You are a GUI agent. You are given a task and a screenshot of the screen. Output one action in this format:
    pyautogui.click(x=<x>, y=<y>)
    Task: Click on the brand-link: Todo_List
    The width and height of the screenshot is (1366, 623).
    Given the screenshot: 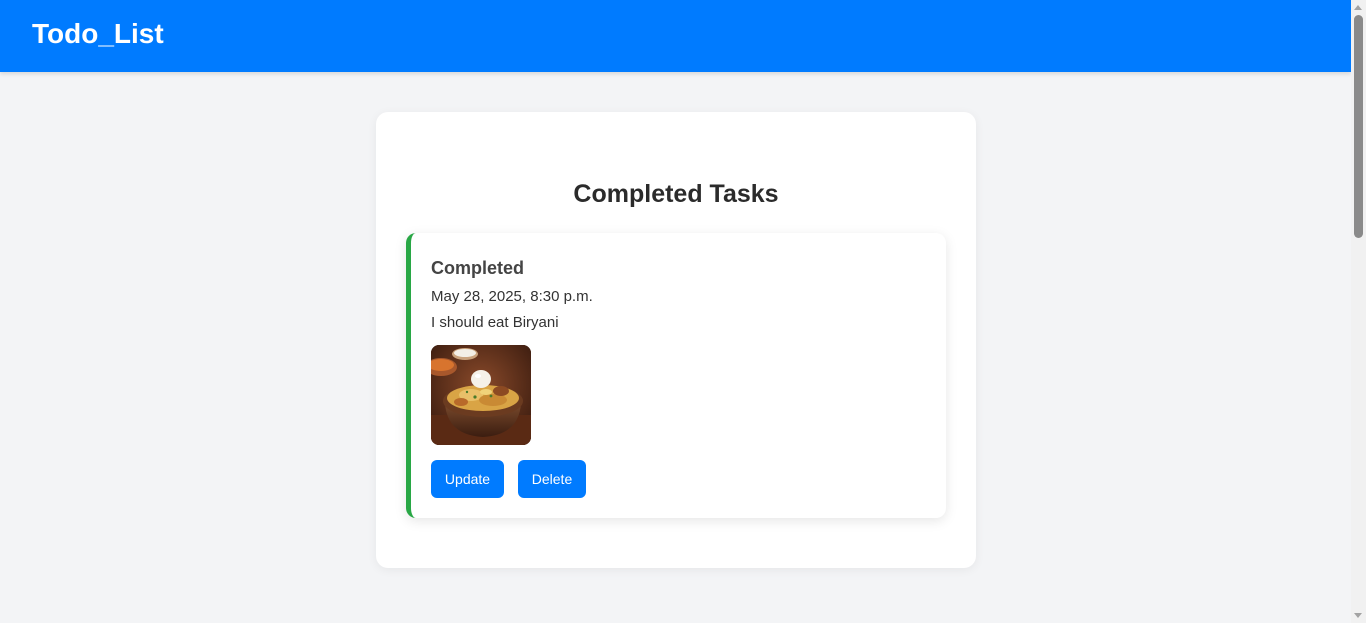 What is the action you would take?
    pyautogui.click(x=98, y=34)
    